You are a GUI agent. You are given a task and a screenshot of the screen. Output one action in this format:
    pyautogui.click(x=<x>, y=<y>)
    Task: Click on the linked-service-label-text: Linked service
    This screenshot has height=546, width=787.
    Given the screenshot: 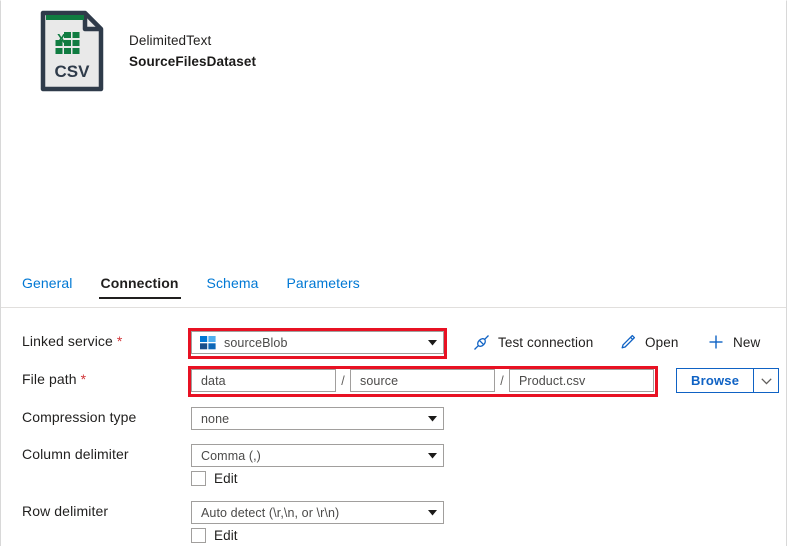 What is the action you would take?
    pyautogui.click(x=67, y=341)
    